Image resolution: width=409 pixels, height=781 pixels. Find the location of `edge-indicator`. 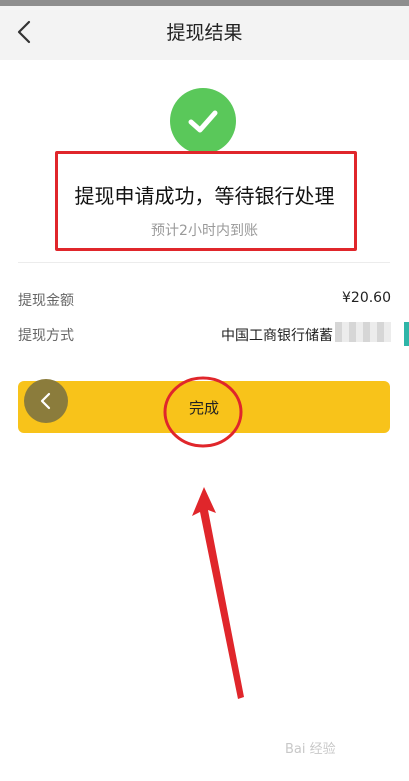

edge-indicator is located at coordinates (406, 334).